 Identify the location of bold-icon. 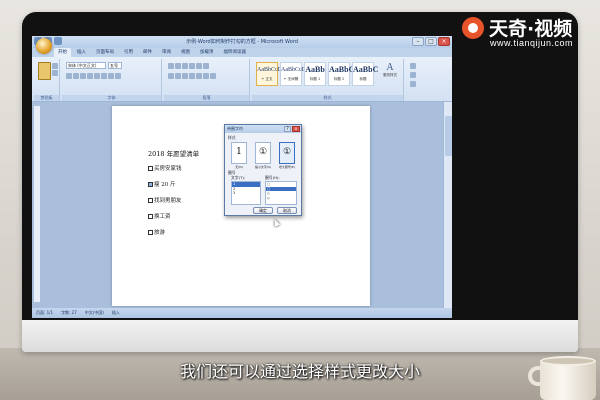
(69, 76).